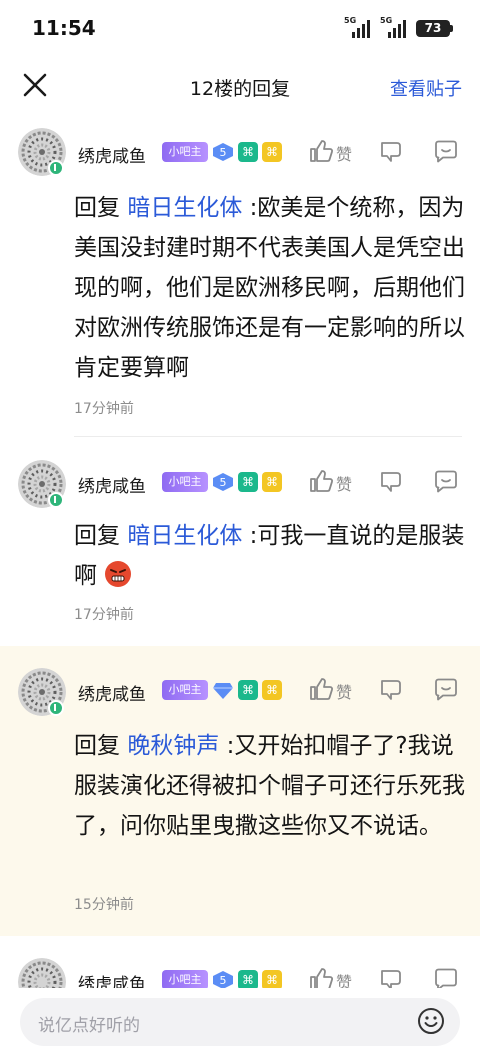 Image resolution: width=480 pixels, height=1056 pixels. What do you see at coordinates (268, 436) in the screenshot?
I see `divider` at bounding box center [268, 436].